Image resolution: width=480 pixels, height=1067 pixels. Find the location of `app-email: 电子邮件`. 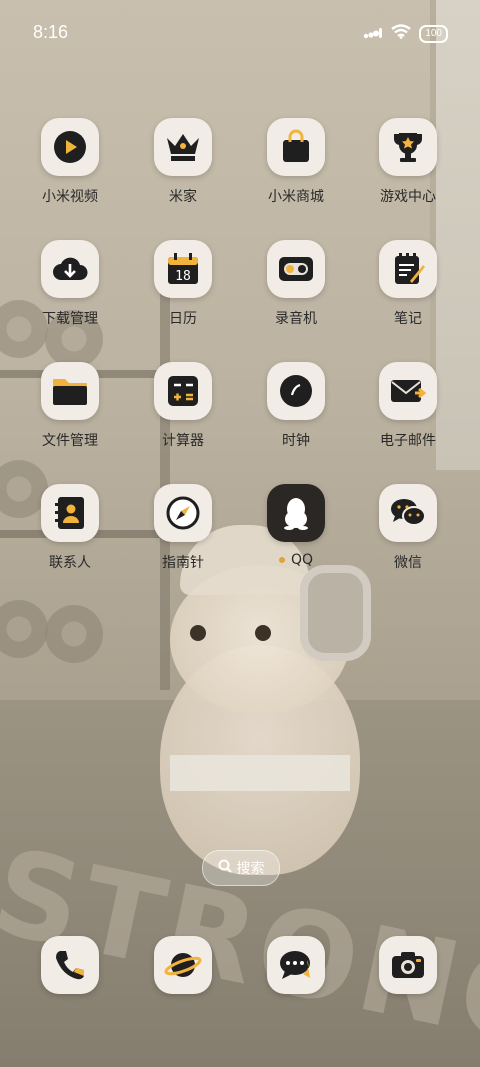

app-email: 电子邮件 is located at coordinates (408, 406).